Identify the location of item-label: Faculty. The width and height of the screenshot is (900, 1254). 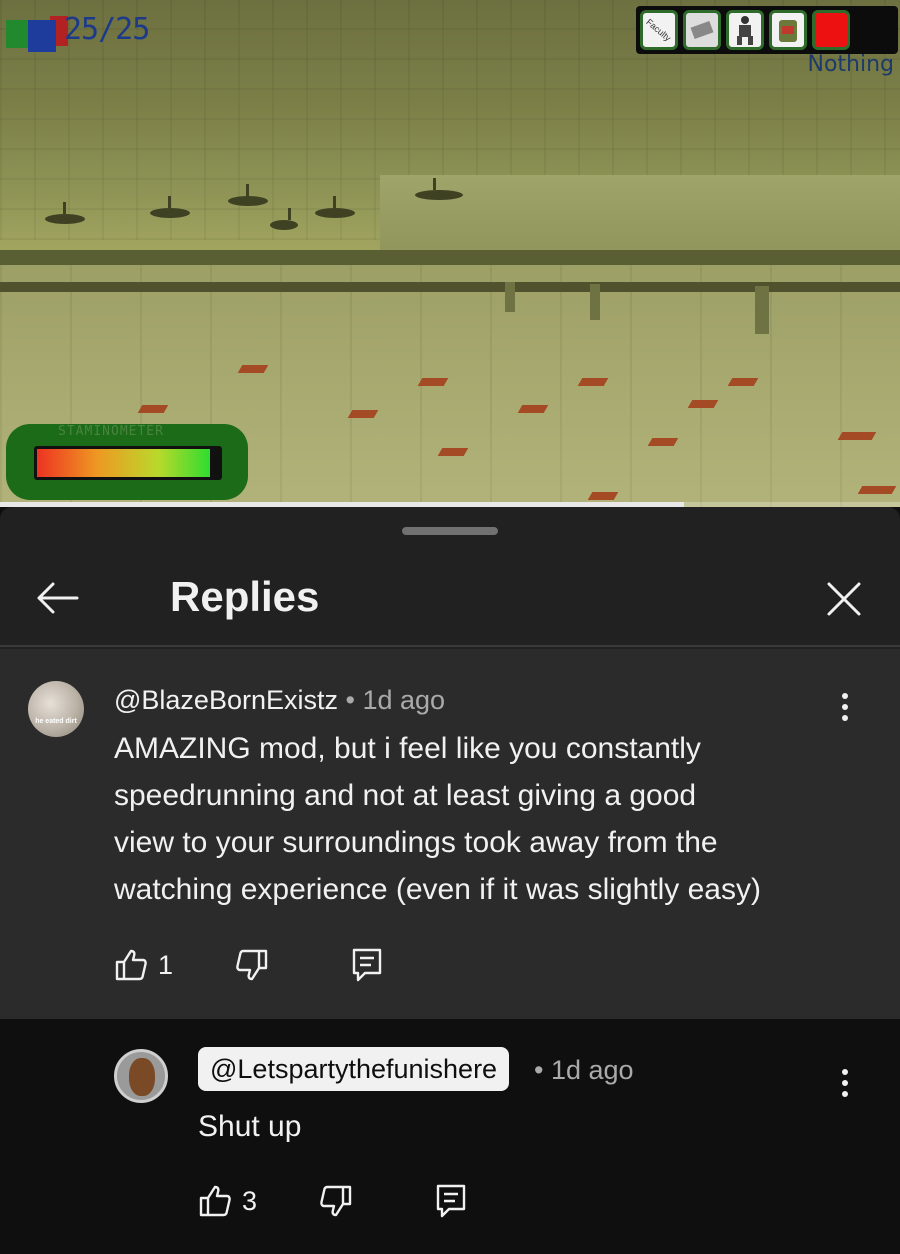
(659, 30).